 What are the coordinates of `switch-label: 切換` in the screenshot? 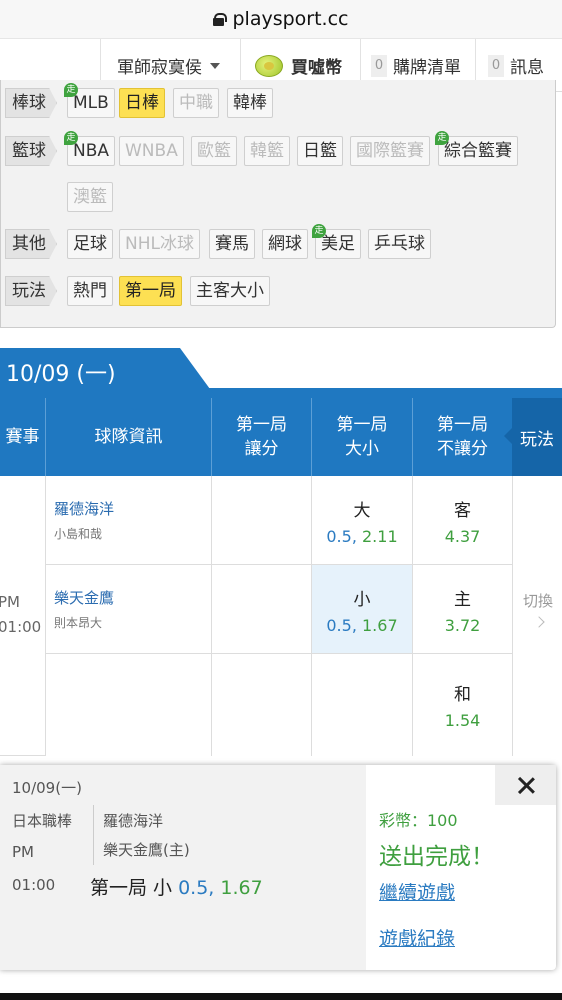 It's located at (538, 600).